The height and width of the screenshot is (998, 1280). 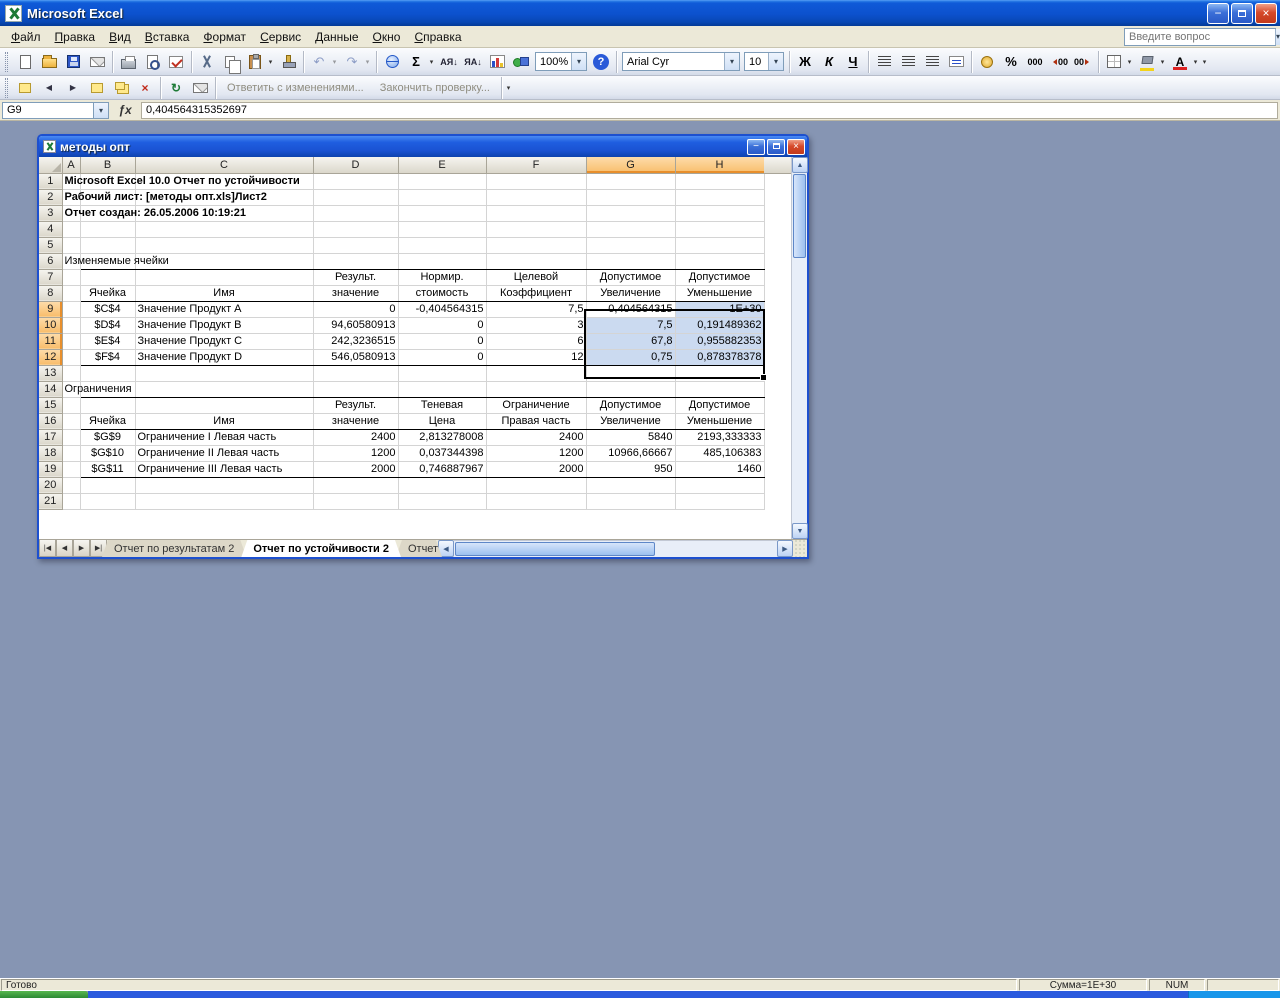 I want to click on mail-recipient-button, so click(x=200, y=88).